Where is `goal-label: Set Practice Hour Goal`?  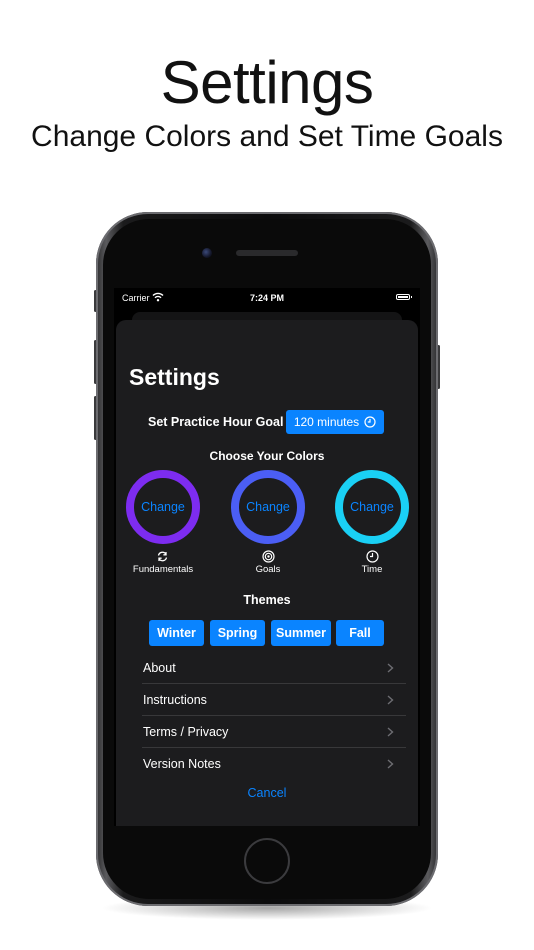
goal-label: Set Practice Hour Goal is located at coordinates (216, 422).